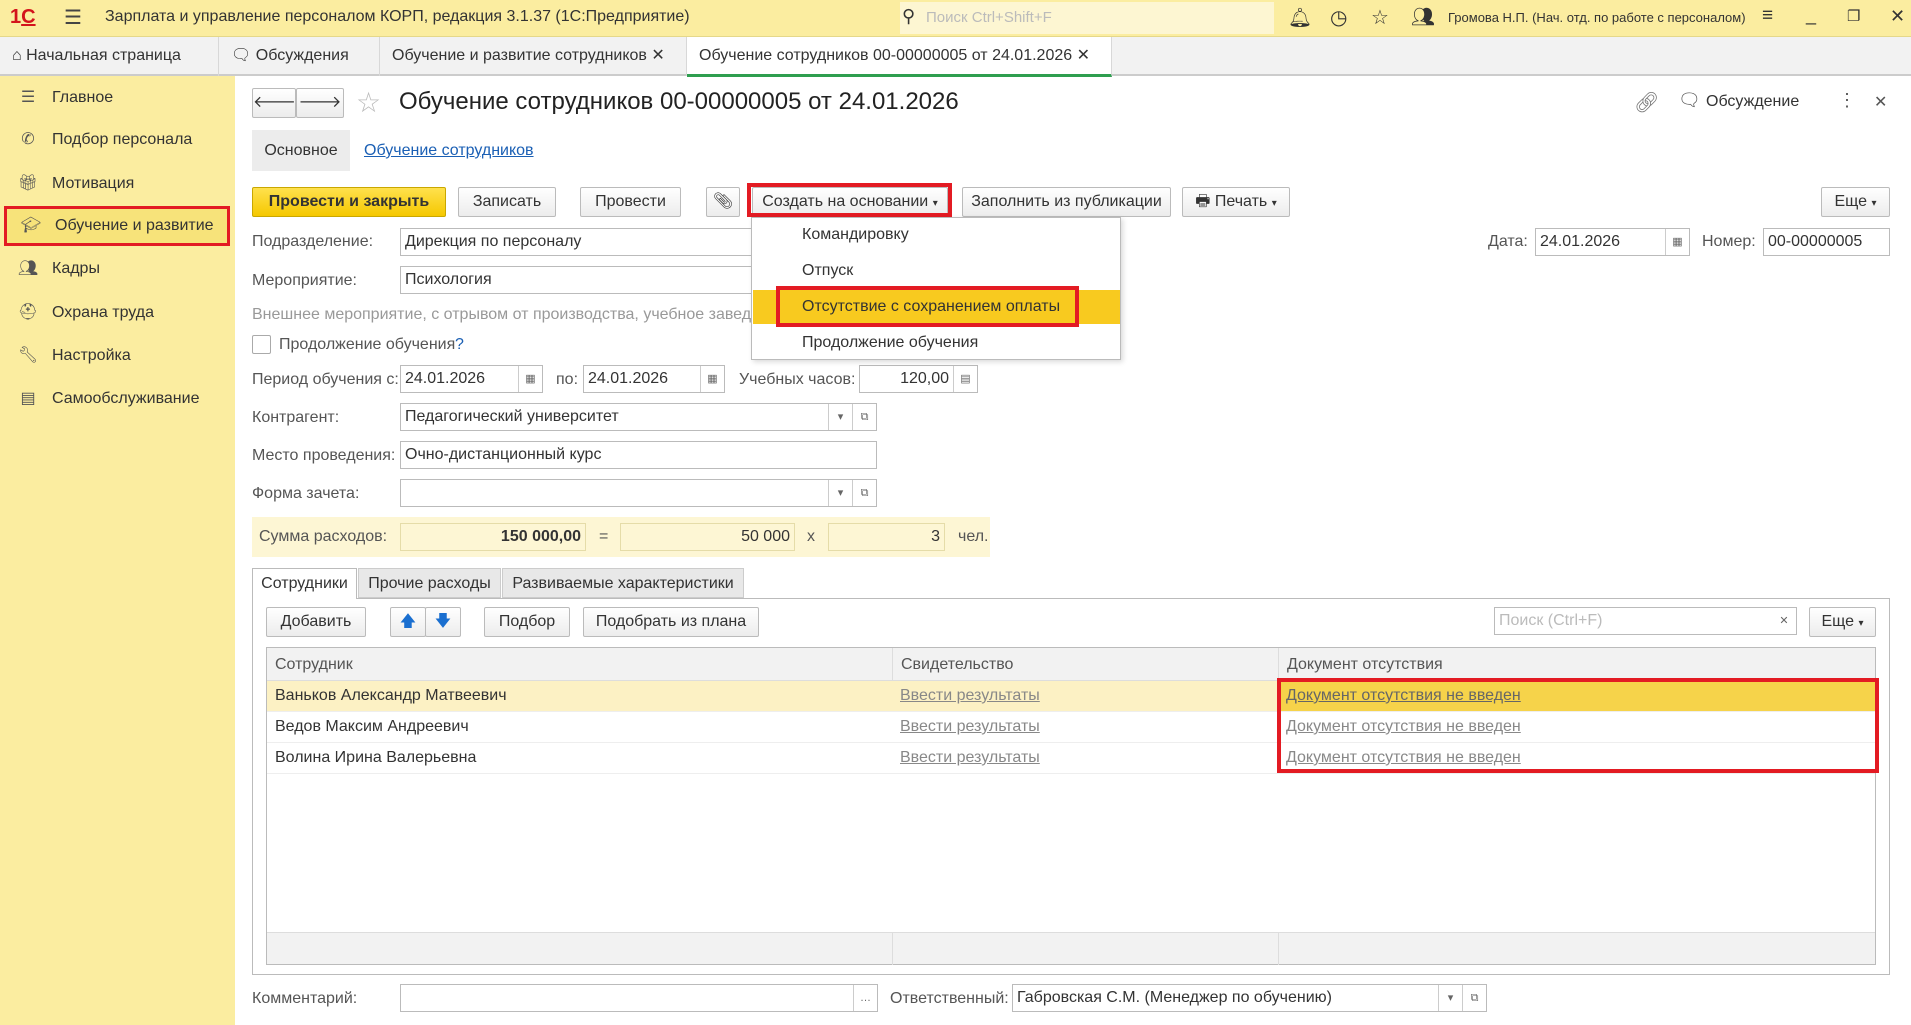  I want to click on clear-icon: ✕, so click(1784, 621).